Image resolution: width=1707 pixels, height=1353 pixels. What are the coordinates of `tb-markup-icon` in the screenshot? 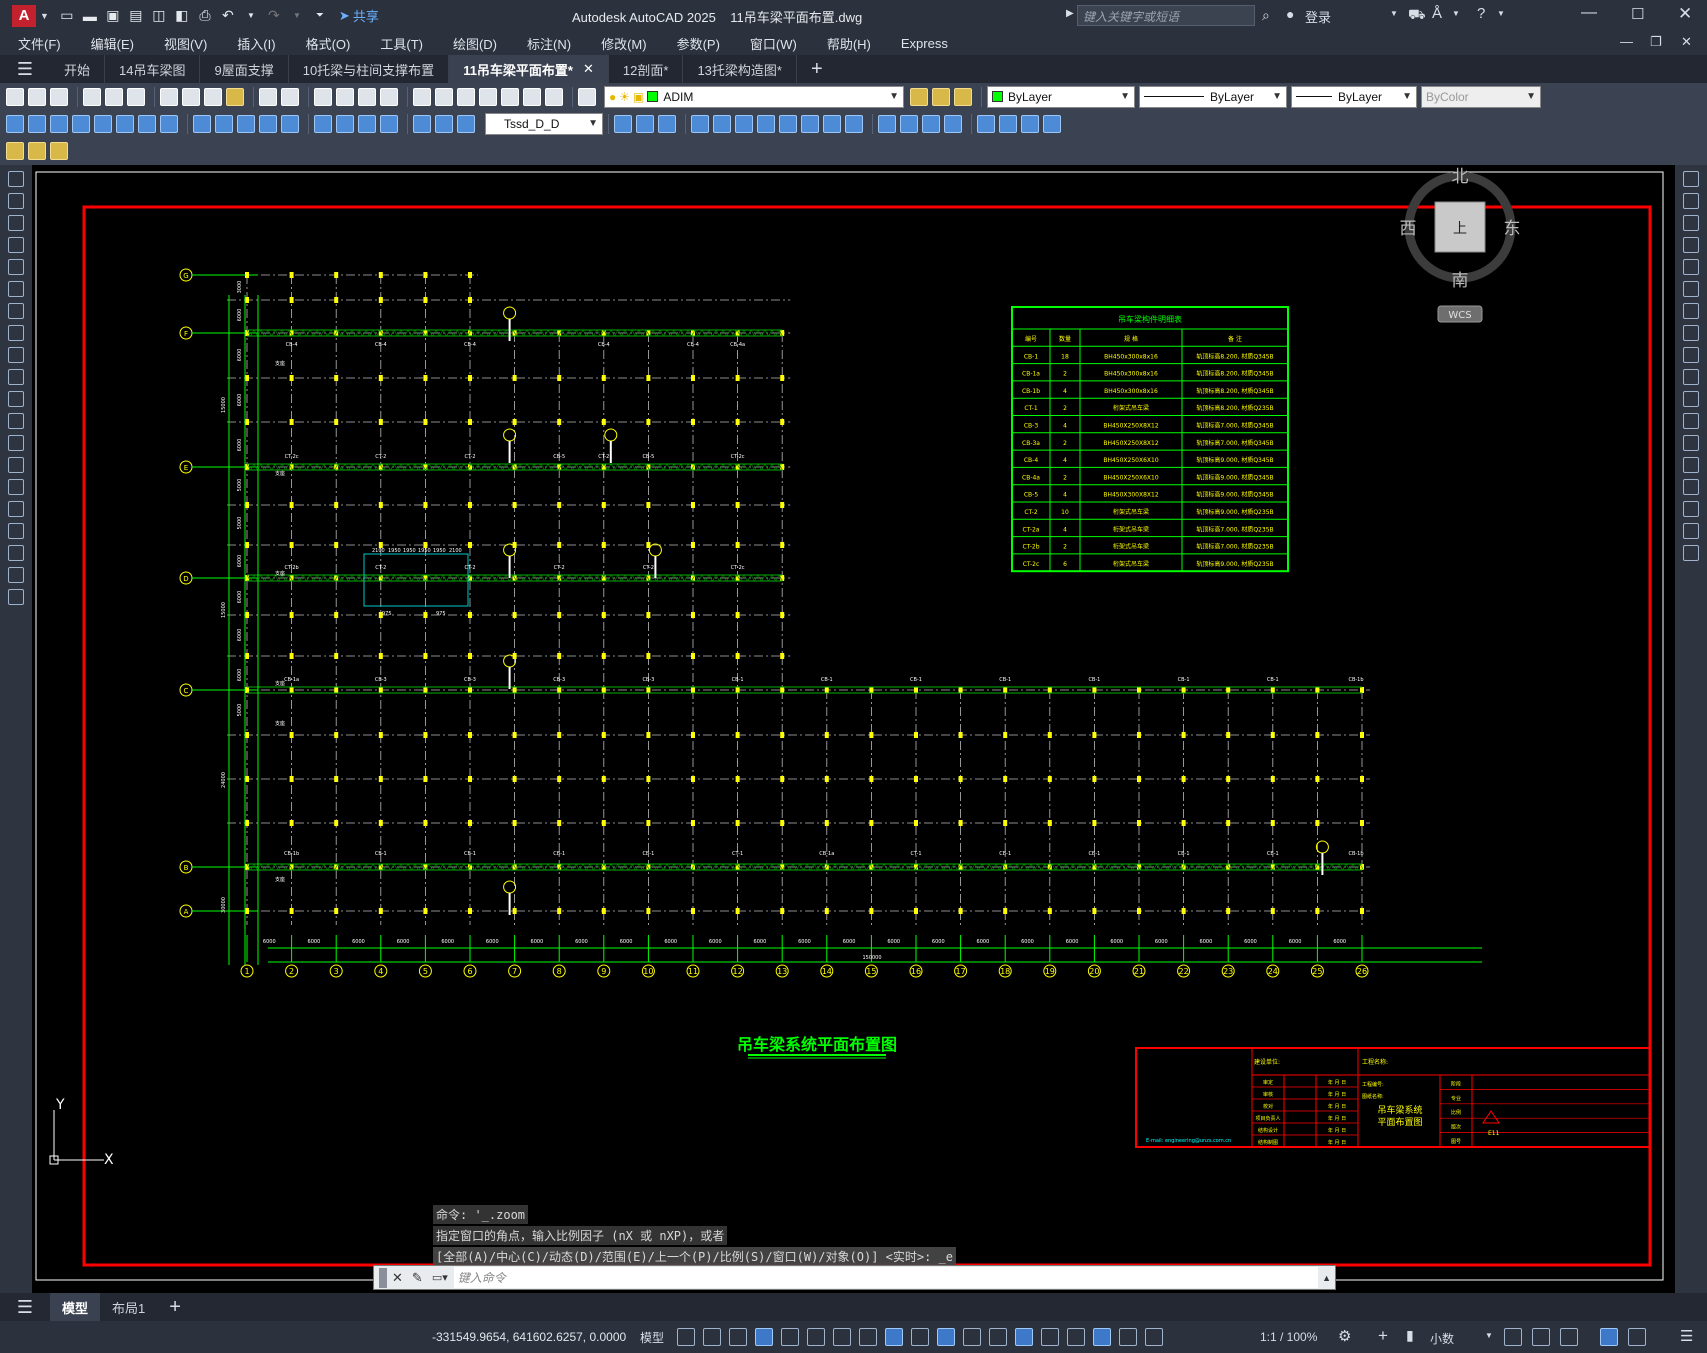 It's located at (510, 96).